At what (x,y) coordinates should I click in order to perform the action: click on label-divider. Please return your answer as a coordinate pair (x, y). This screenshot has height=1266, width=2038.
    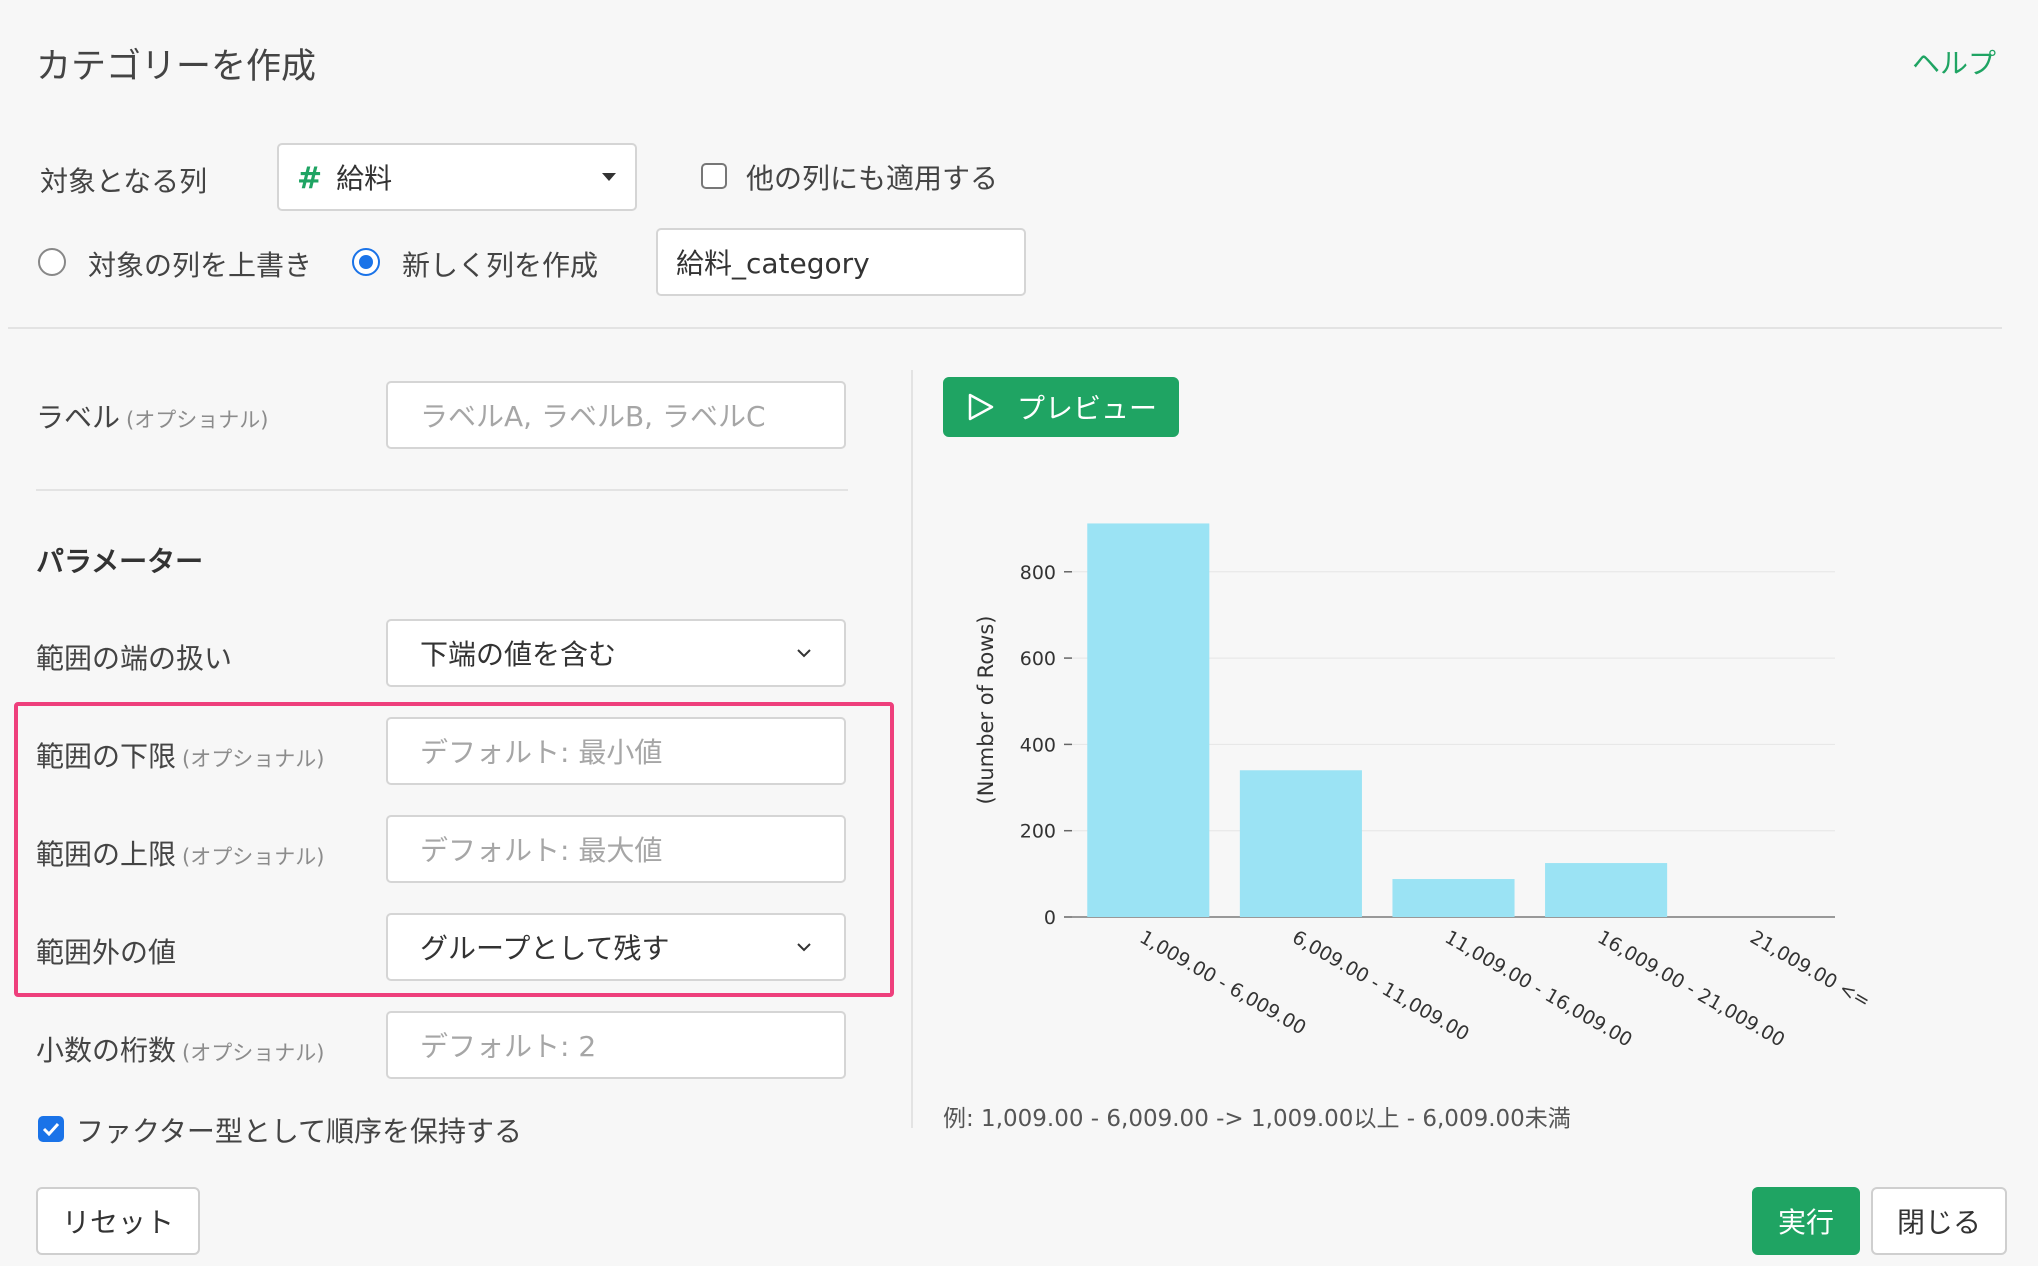
    Looking at the image, I should click on (442, 490).